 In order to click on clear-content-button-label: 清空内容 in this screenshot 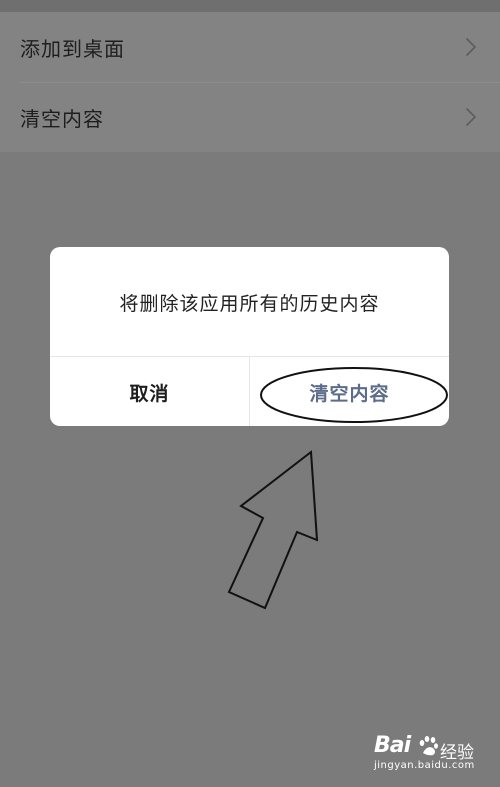, I will do `click(349, 393)`.